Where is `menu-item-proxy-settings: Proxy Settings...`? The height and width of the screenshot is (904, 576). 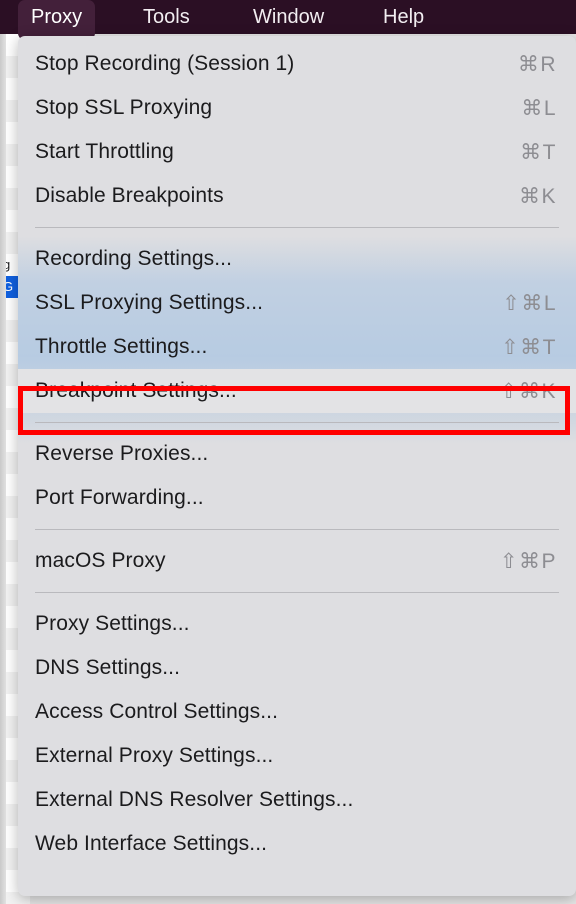 menu-item-proxy-settings: Proxy Settings... is located at coordinates (297, 624).